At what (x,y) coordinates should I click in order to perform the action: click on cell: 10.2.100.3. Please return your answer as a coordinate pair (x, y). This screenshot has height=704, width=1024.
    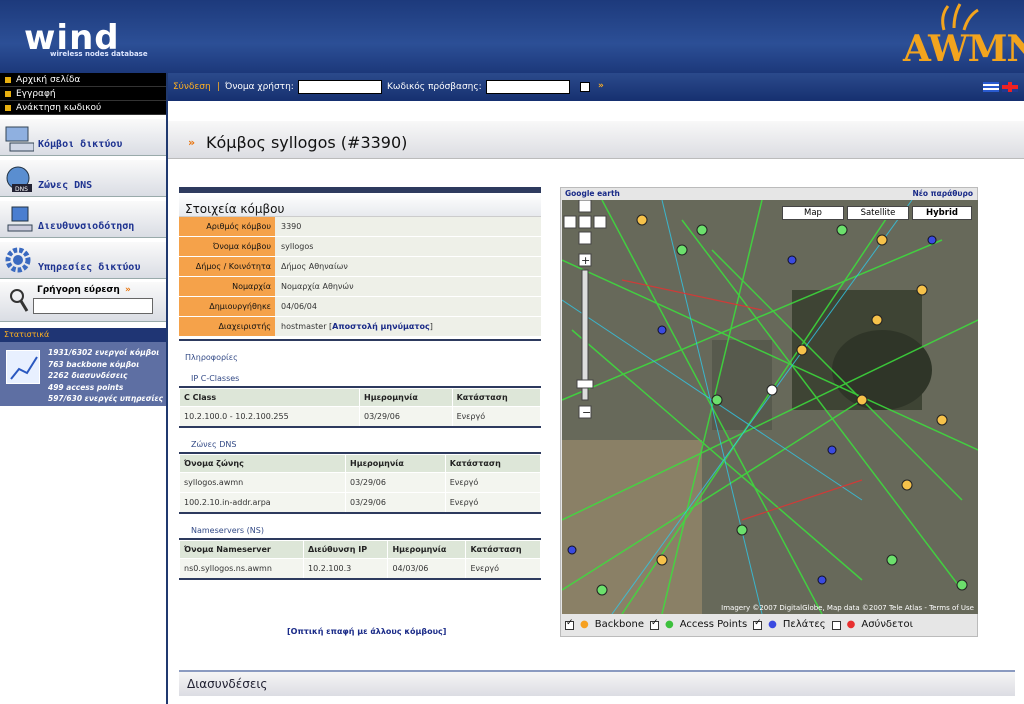
    Looking at the image, I should click on (345, 569).